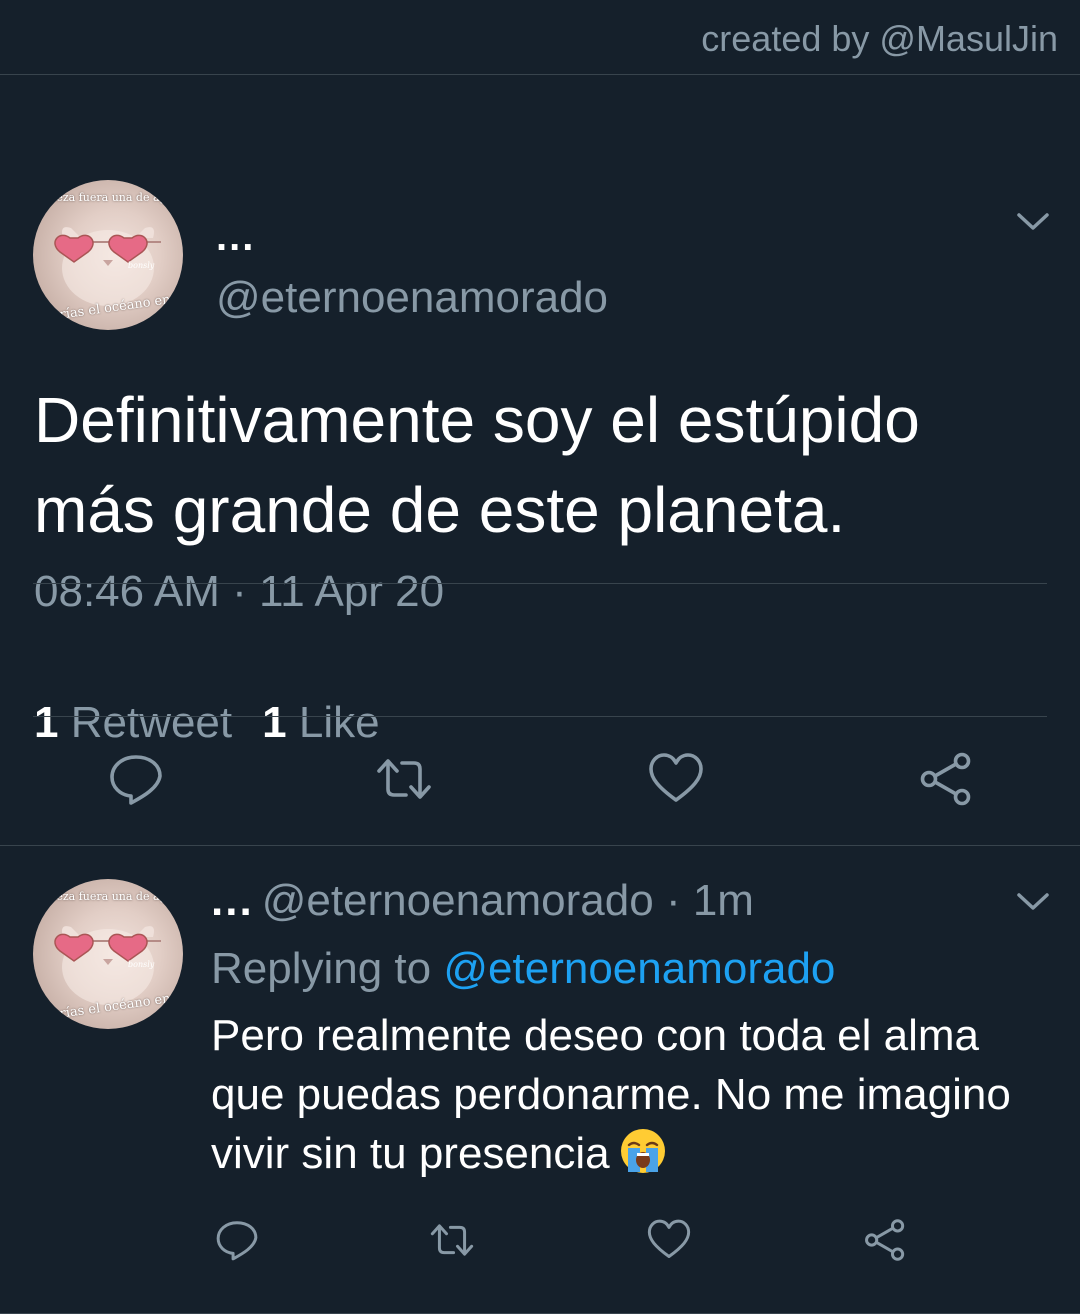 The width and height of the screenshot is (1080, 1314). Describe the element at coordinates (508, 900) in the screenshot. I see `handle-and-time: @eternoenamorado · 1m` at that location.